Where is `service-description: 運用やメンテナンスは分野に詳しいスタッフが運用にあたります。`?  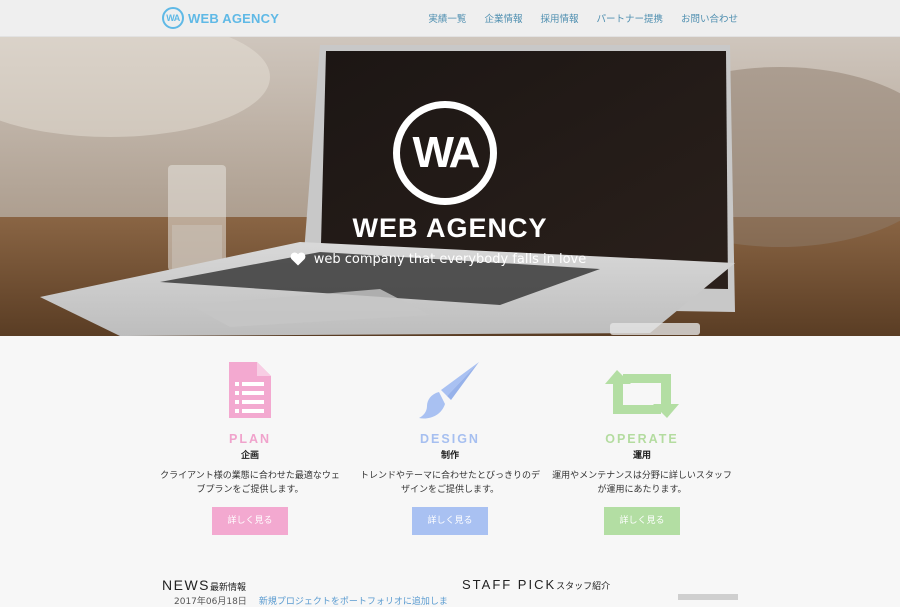
service-description: 運用やメンテナンスは分野に詳しいスタッフが運用にあたります。 is located at coordinates (642, 483).